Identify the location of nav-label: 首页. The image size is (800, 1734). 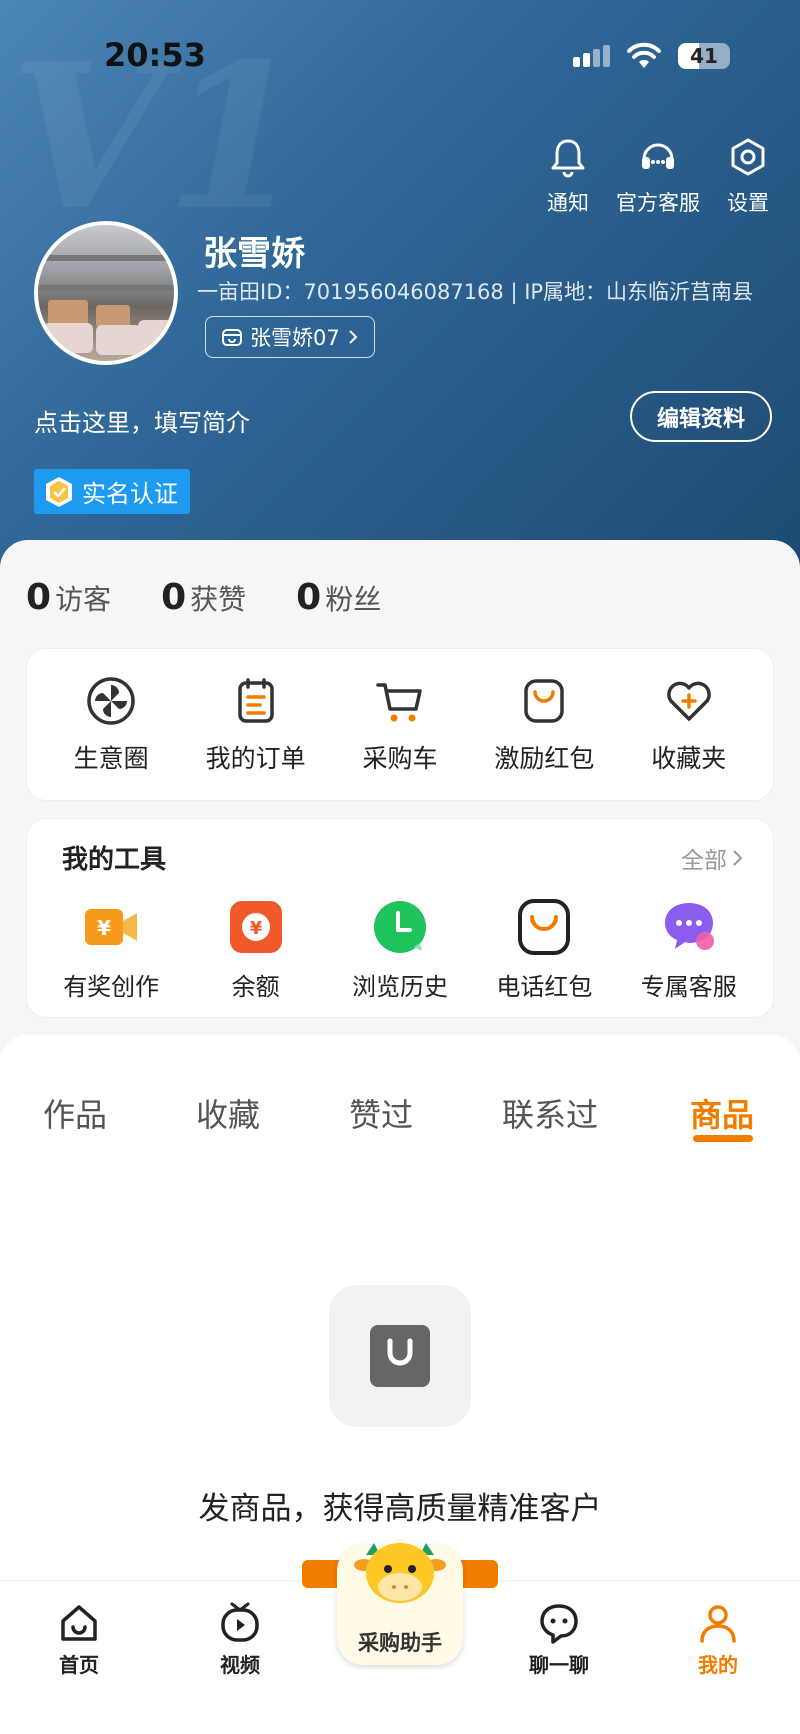
(79, 1665).